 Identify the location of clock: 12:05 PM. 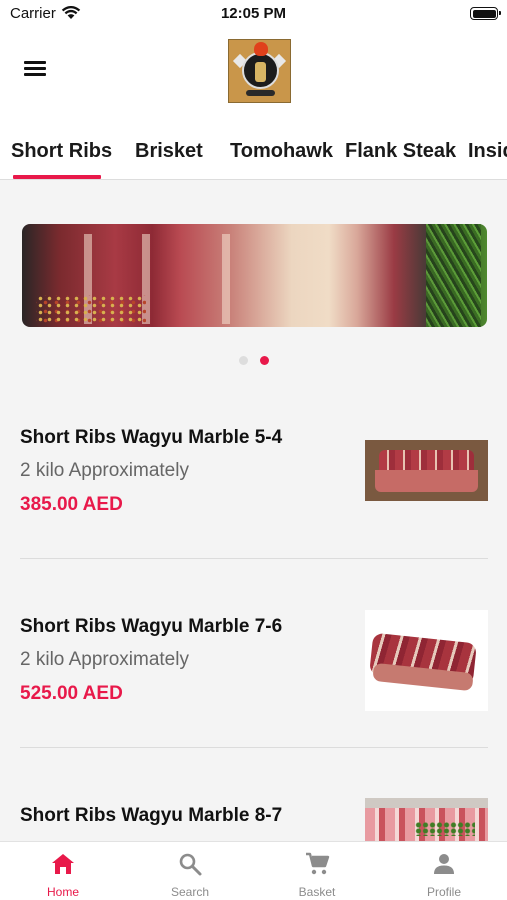
(253, 13).